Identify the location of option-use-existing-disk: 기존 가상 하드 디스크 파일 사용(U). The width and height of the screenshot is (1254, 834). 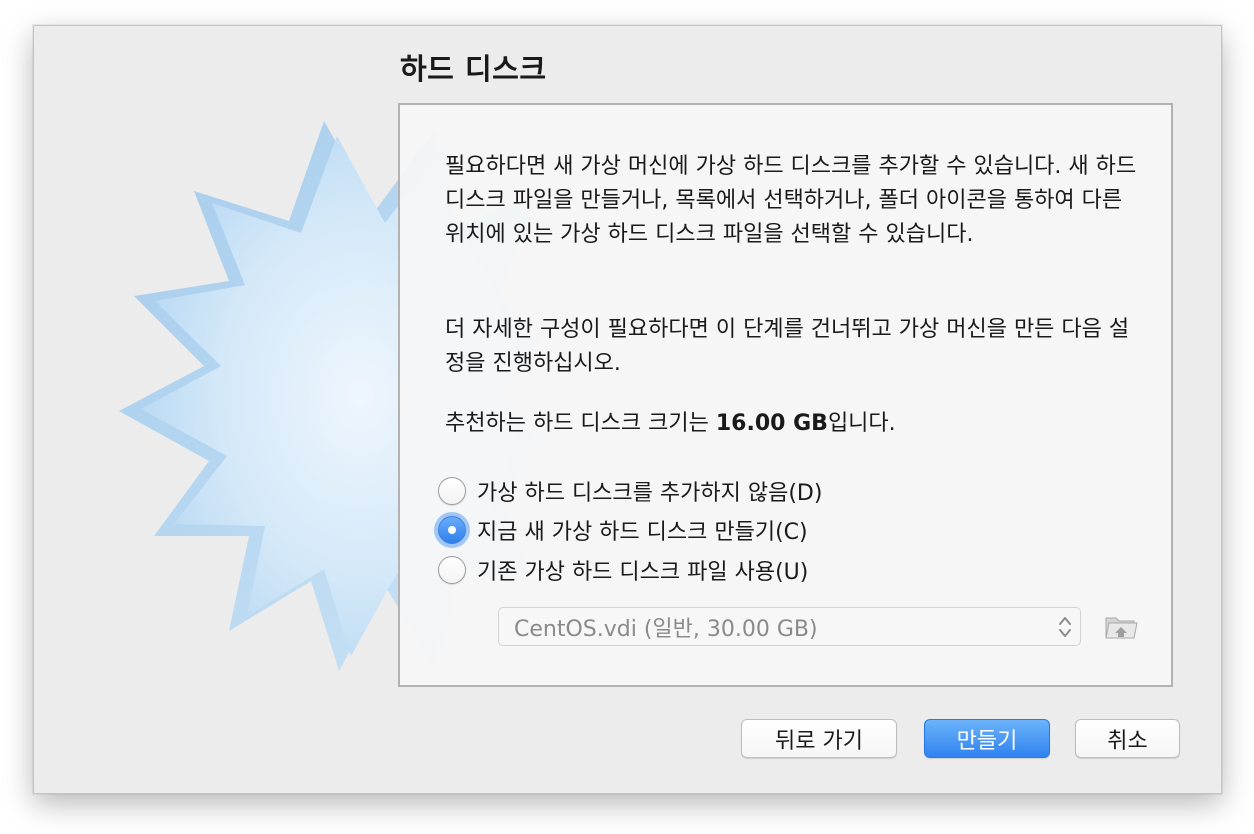
(623, 570).